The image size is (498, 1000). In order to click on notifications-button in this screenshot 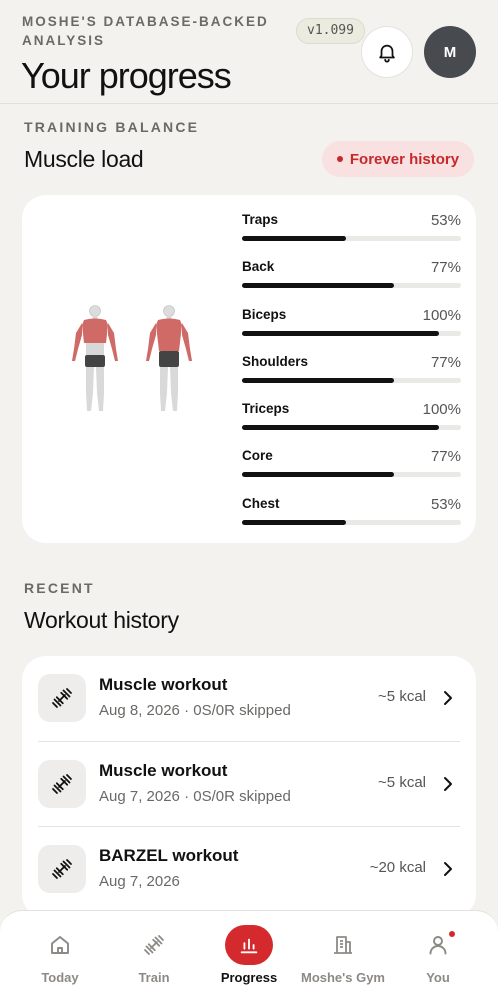, I will do `click(387, 52)`.